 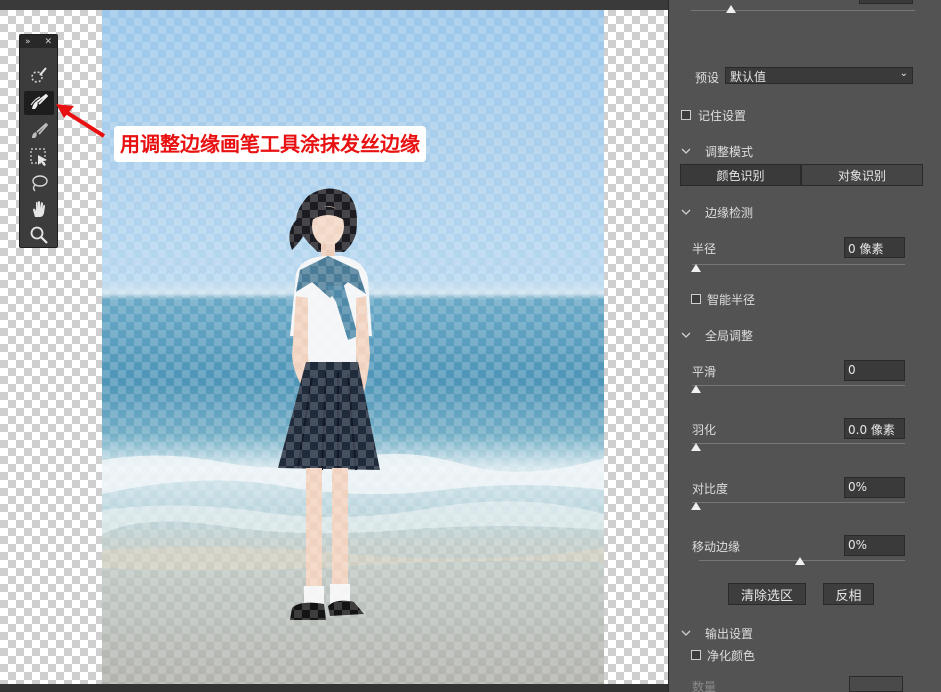 What do you see at coordinates (729, 213) in the screenshot?
I see `edge-detection-title: 边缘检测` at bounding box center [729, 213].